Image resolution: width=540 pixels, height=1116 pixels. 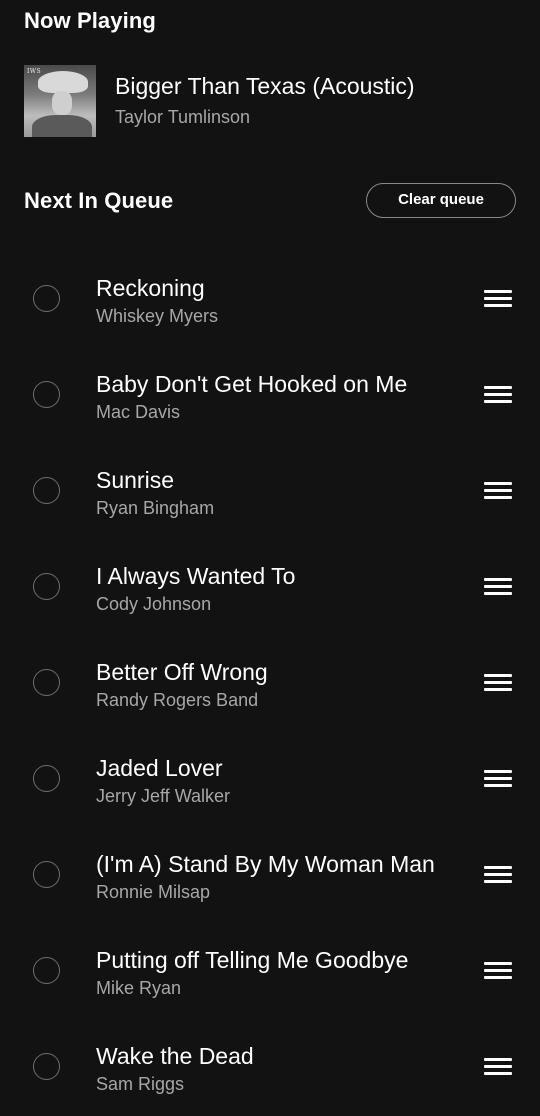 What do you see at coordinates (441, 200) in the screenshot?
I see `clear-queue-button: Clear queue` at bounding box center [441, 200].